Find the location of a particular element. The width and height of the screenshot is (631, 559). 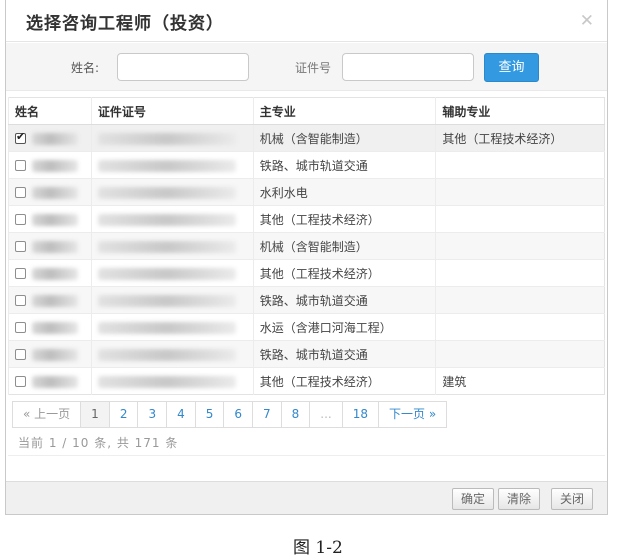

dialog-title: 选择咨询工程师（投资） is located at coordinates (125, 24).